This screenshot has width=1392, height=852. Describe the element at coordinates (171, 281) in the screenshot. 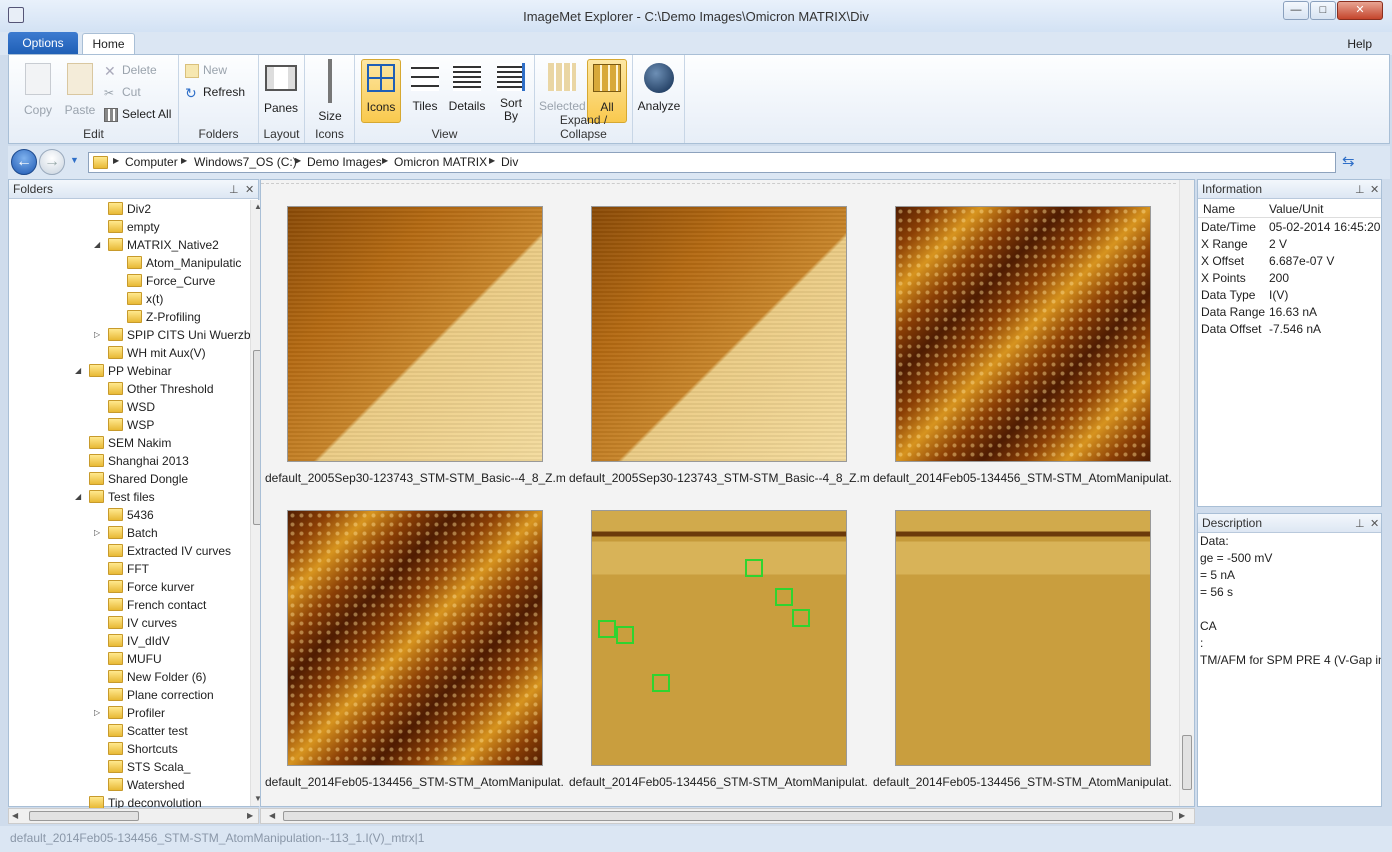

I see `tree-item: Force_Curve` at that location.